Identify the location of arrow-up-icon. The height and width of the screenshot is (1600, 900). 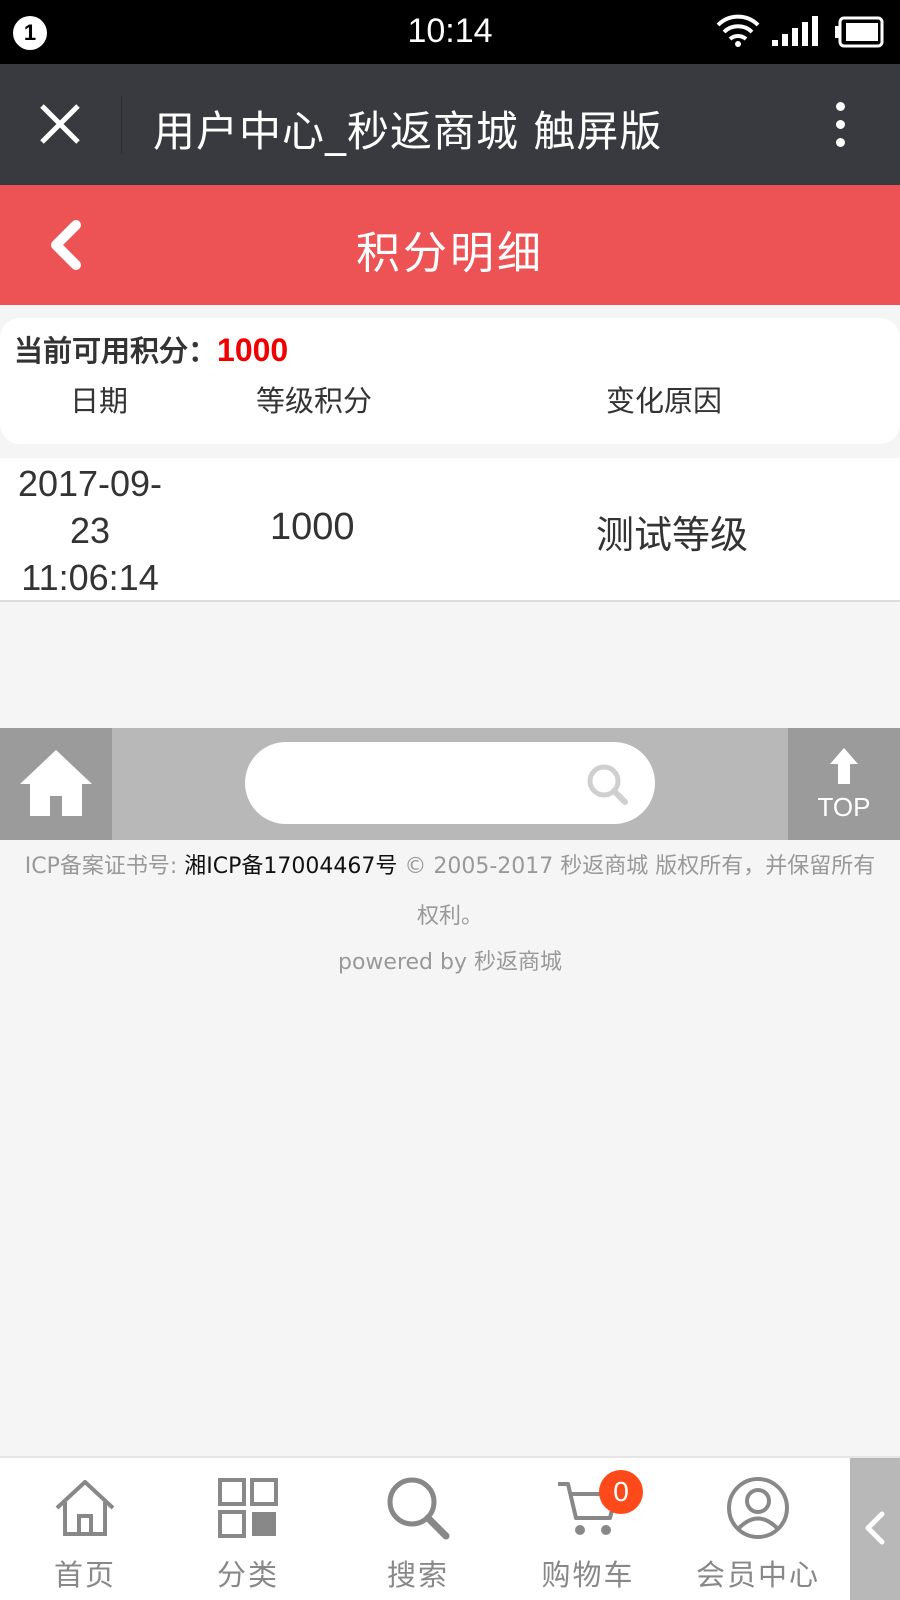
(844, 766).